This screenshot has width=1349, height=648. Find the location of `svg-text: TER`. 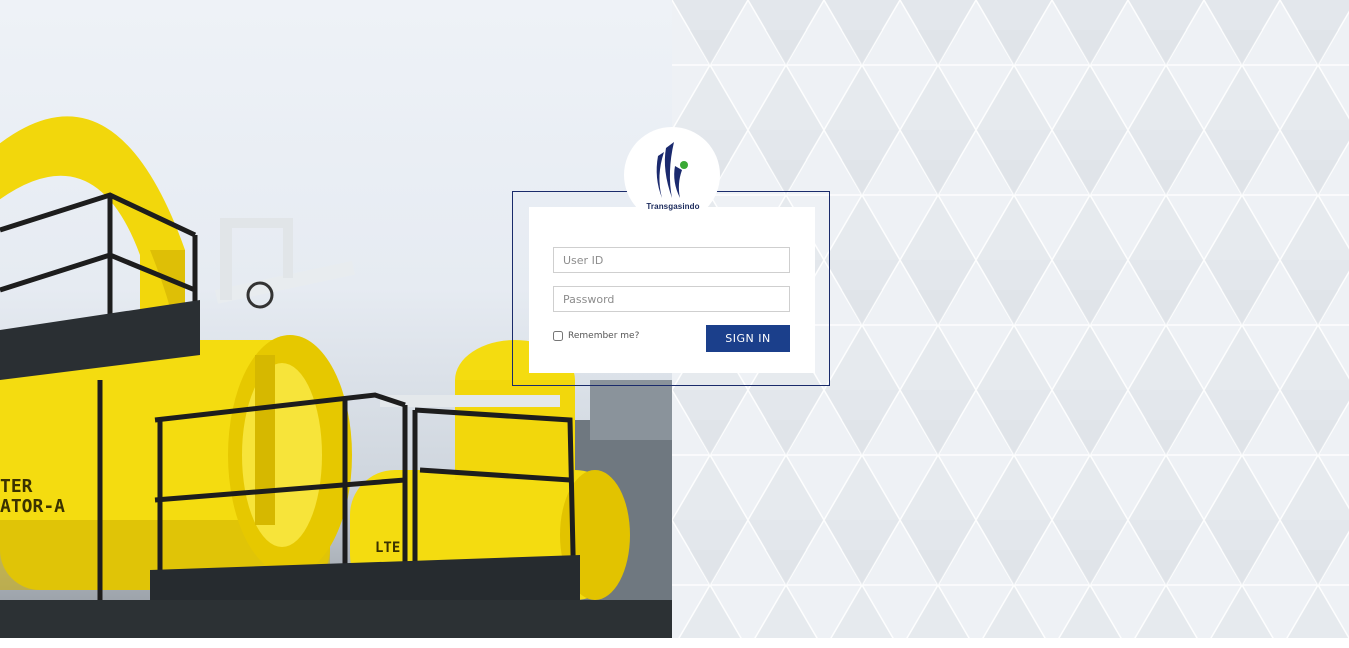

svg-text: TER is located at coordinates (16, 486).